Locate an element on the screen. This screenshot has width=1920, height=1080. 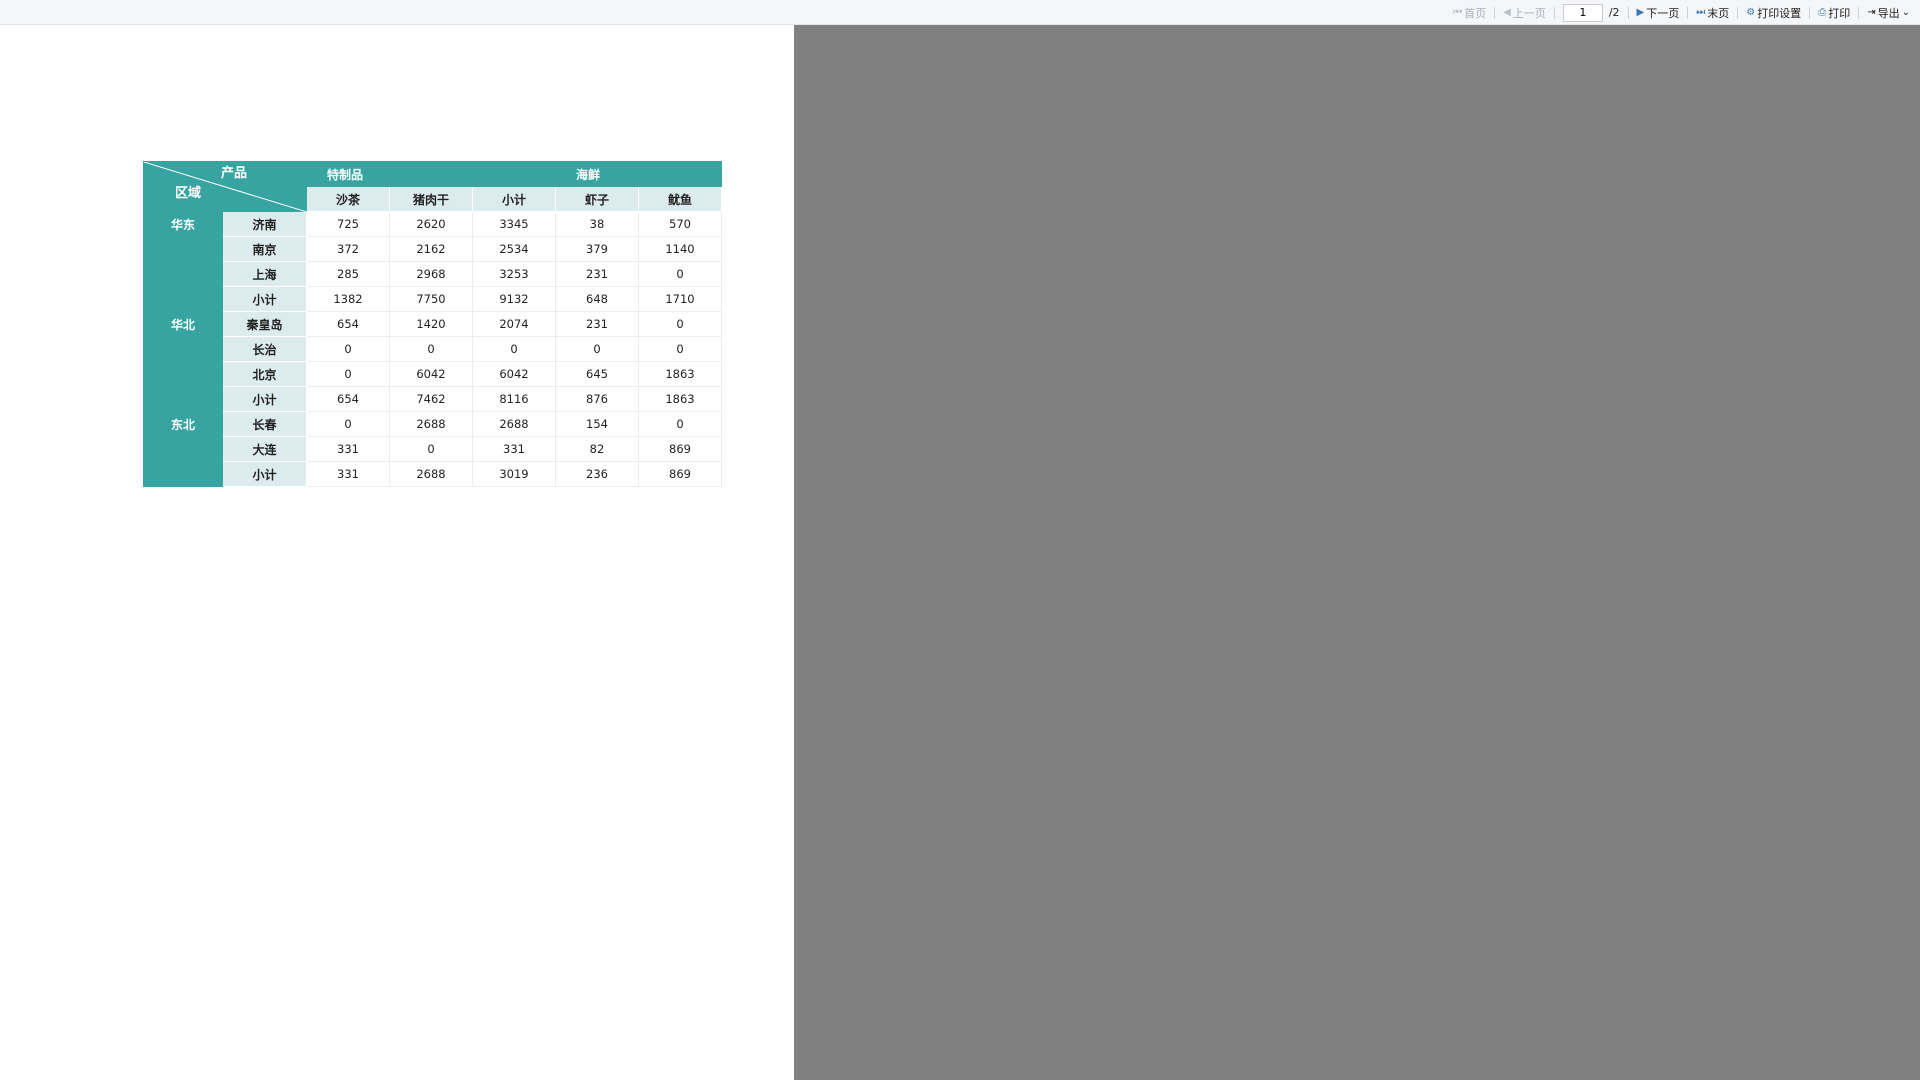
last-page-label: 末页 is located at coordinates (1718, 13).